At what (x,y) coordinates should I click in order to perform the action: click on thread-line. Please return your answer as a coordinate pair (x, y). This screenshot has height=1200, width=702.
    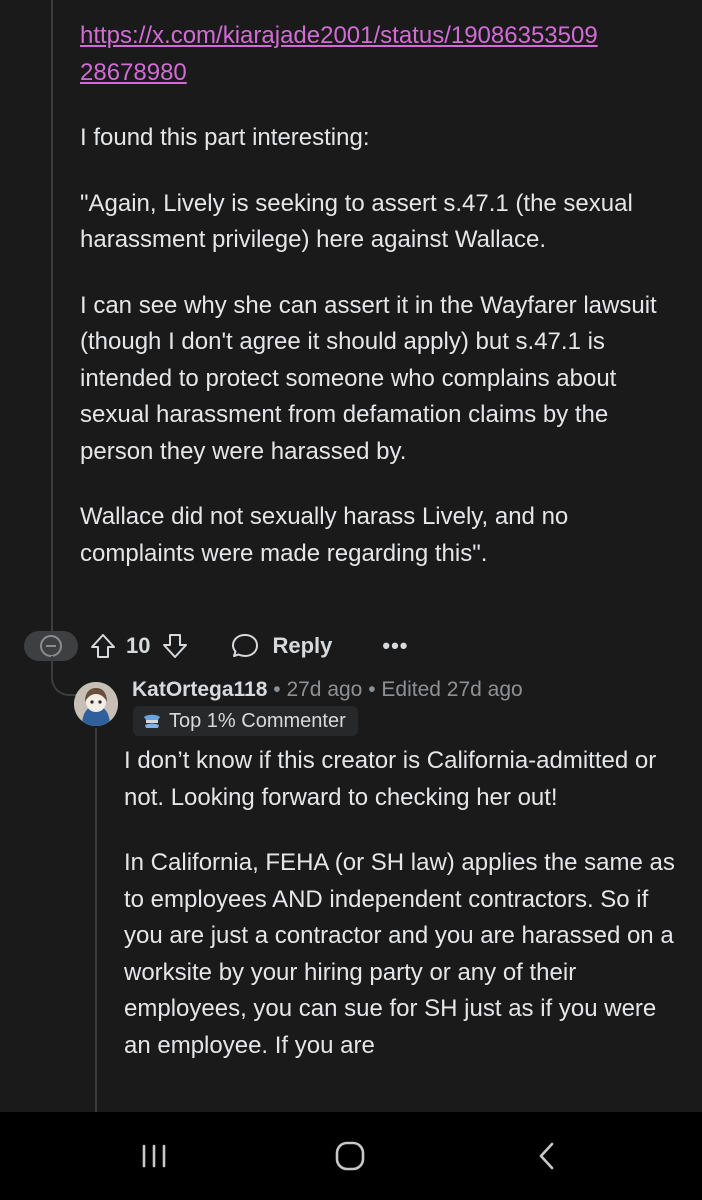
    Looking at the image, I should click on (52, 318).